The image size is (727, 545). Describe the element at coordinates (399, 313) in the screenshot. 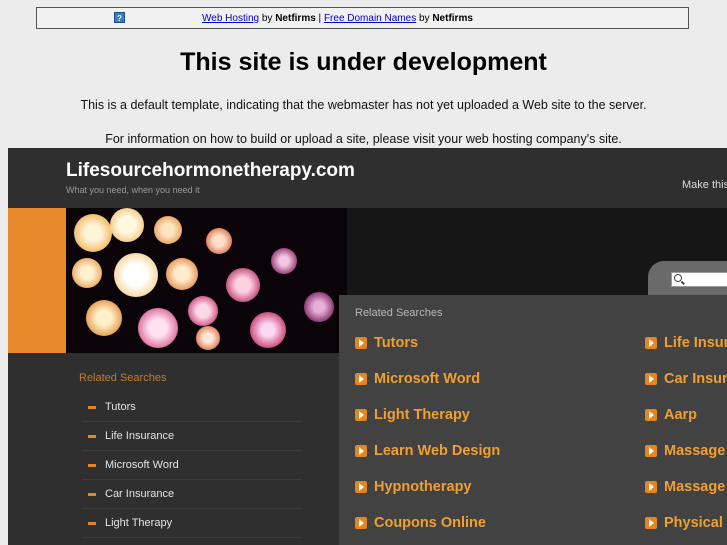

I see `related-searches-heading: Related Searches` at that location.